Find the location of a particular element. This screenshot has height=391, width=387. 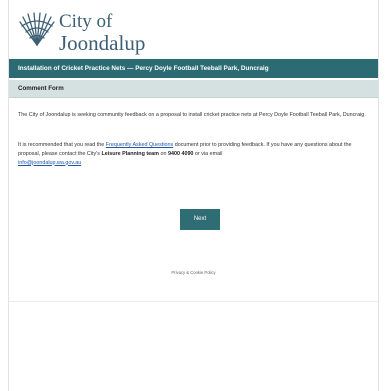

section-title: Comment Form is located at coordinates (41, 88).